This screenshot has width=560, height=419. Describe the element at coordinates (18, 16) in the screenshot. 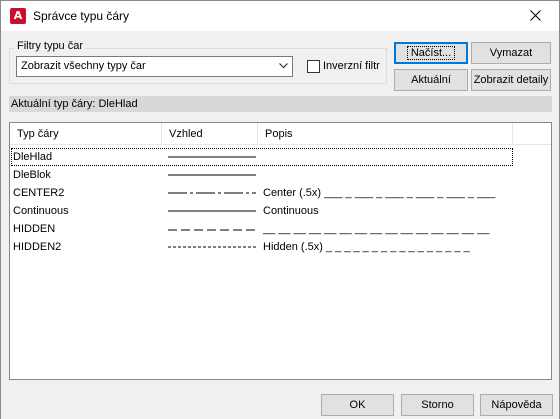

I see `autocad-app-icon: A` at that location.